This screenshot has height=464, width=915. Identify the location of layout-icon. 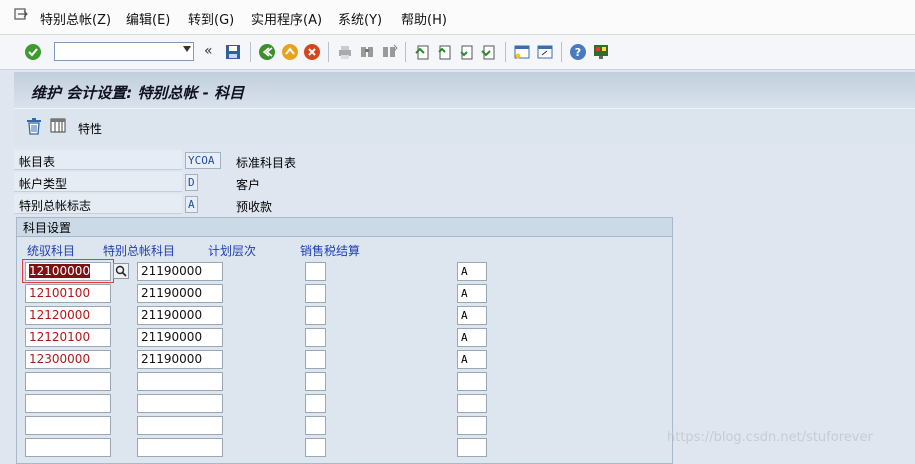
(601, 52).